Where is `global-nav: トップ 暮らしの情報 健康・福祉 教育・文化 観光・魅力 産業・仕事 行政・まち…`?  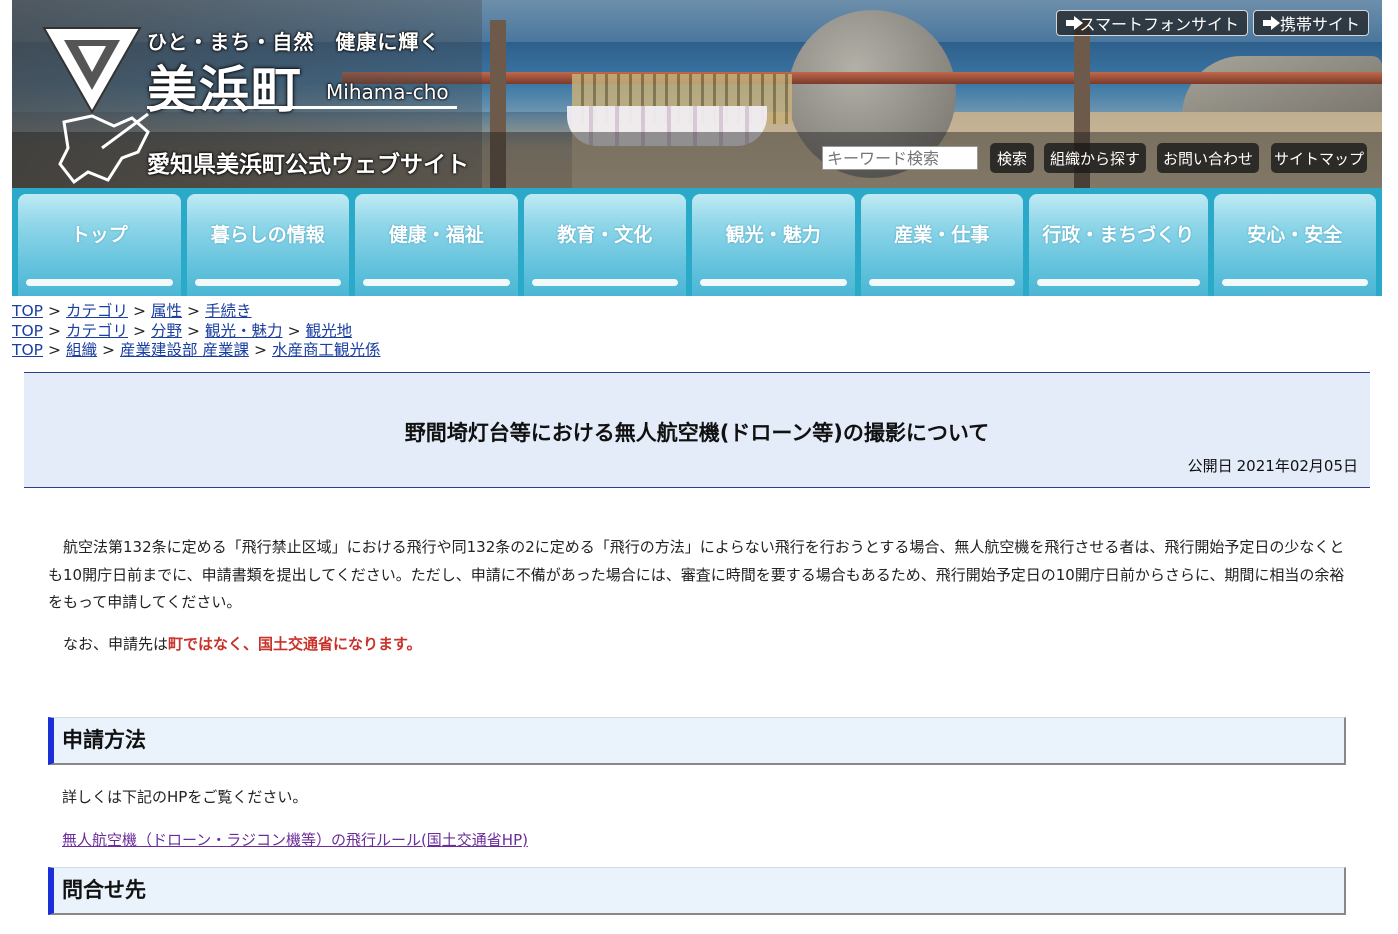
global-nav: トップ 暮らしの情報 健康・福祉 教育・文化 観光・魅力 産業・仕事 行政・まち… is located at coordinates (697, 242).